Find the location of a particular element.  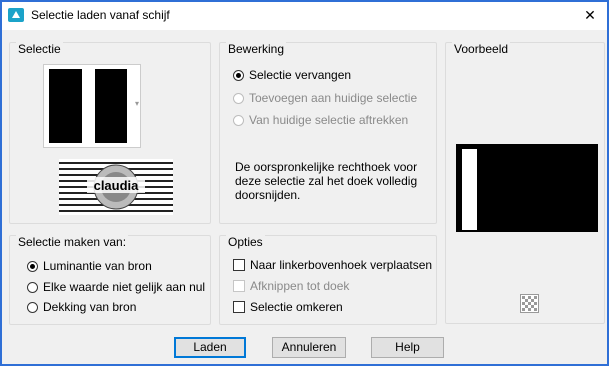

checkbox-linkerbovenhoek: Naar linkerbovenhoek verplaatsen is located at coordinates (332, 265).